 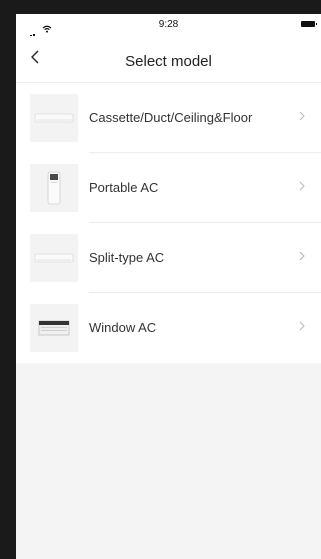 What do you see at coordinates (168, 188) in the screenshot?
I see `model-item-portable: Portable AC` at bounding box center [168, 188].